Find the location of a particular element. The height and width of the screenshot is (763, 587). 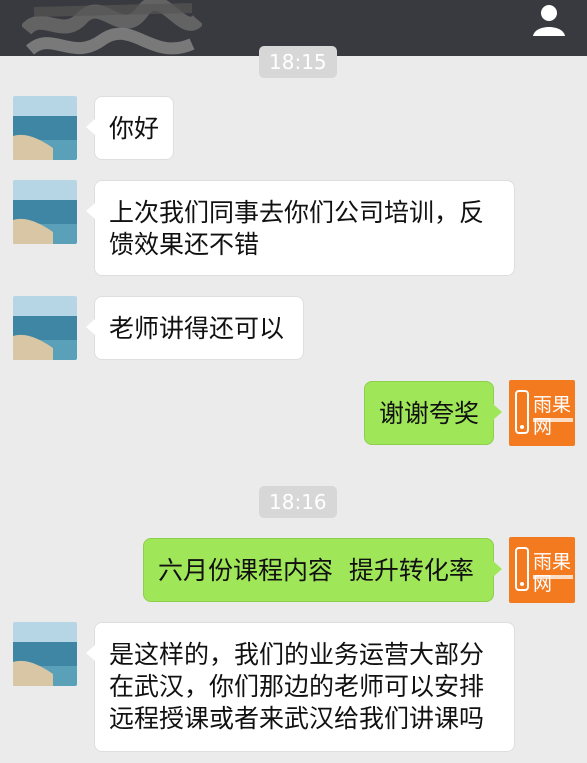

message-text: 老师讲得还可以 is located at coordinates (197, 328).